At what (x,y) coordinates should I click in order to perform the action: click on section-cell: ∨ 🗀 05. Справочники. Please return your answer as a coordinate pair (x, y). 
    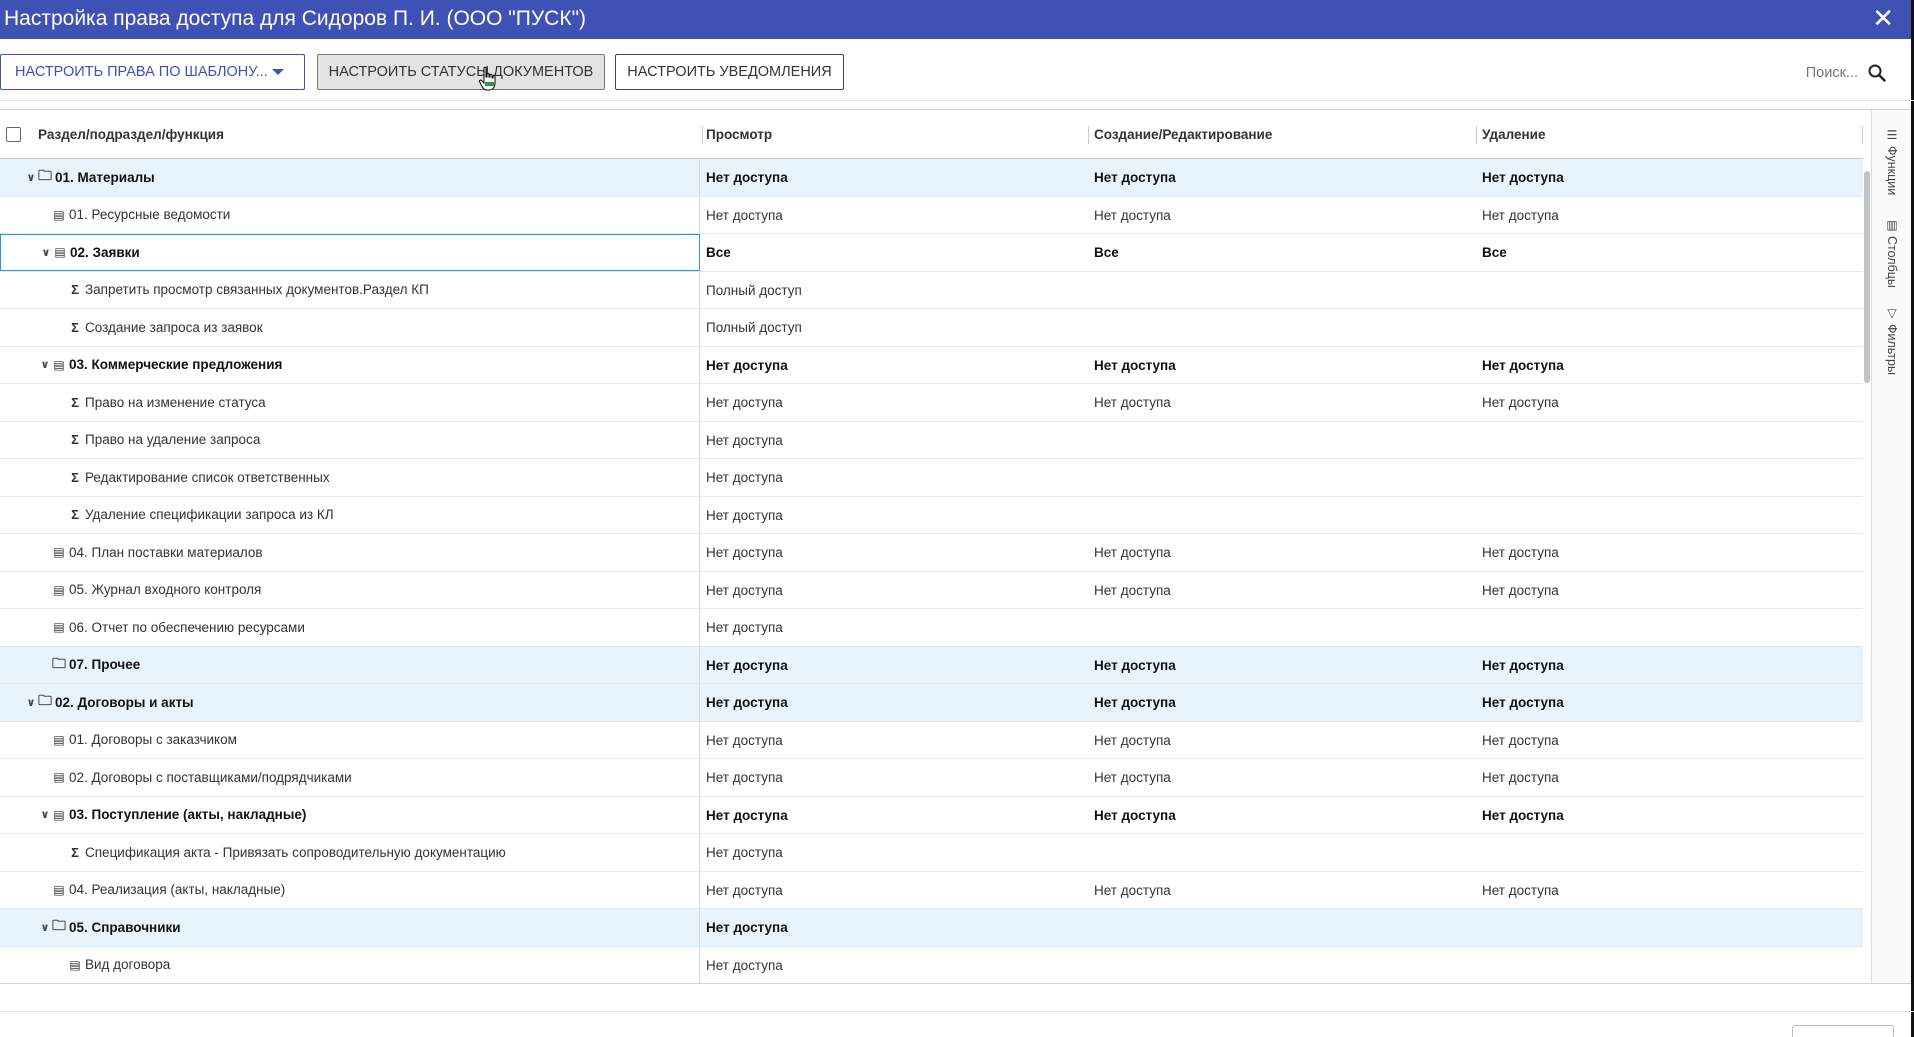
    Looking at the image, I should click on (350, 927).